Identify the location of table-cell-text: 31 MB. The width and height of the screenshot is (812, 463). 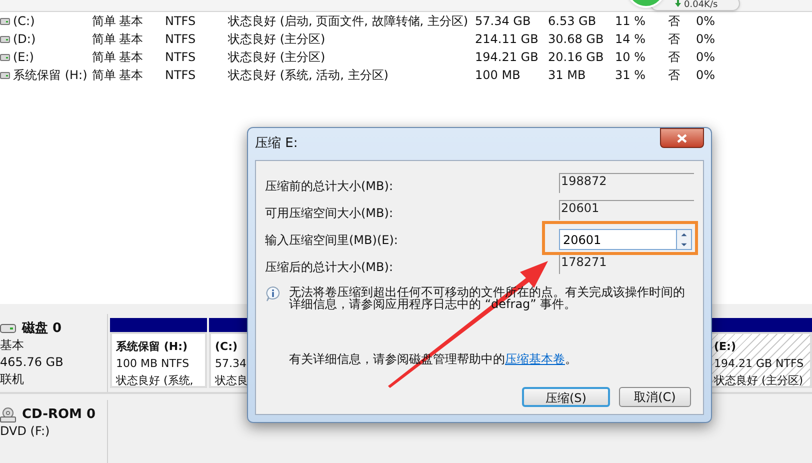
(567, 75).